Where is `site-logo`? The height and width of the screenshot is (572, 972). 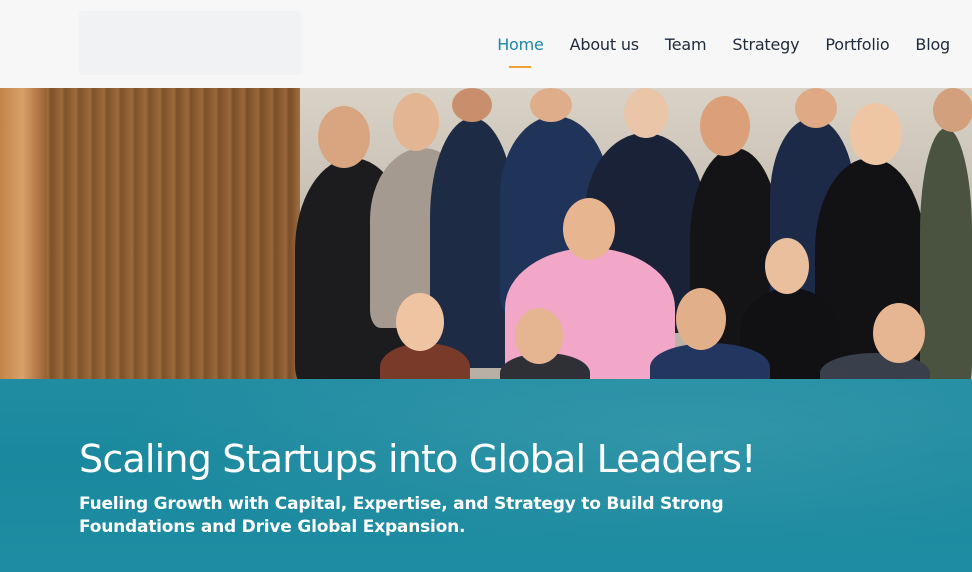 site-logo is located at coordinates (190, 43).